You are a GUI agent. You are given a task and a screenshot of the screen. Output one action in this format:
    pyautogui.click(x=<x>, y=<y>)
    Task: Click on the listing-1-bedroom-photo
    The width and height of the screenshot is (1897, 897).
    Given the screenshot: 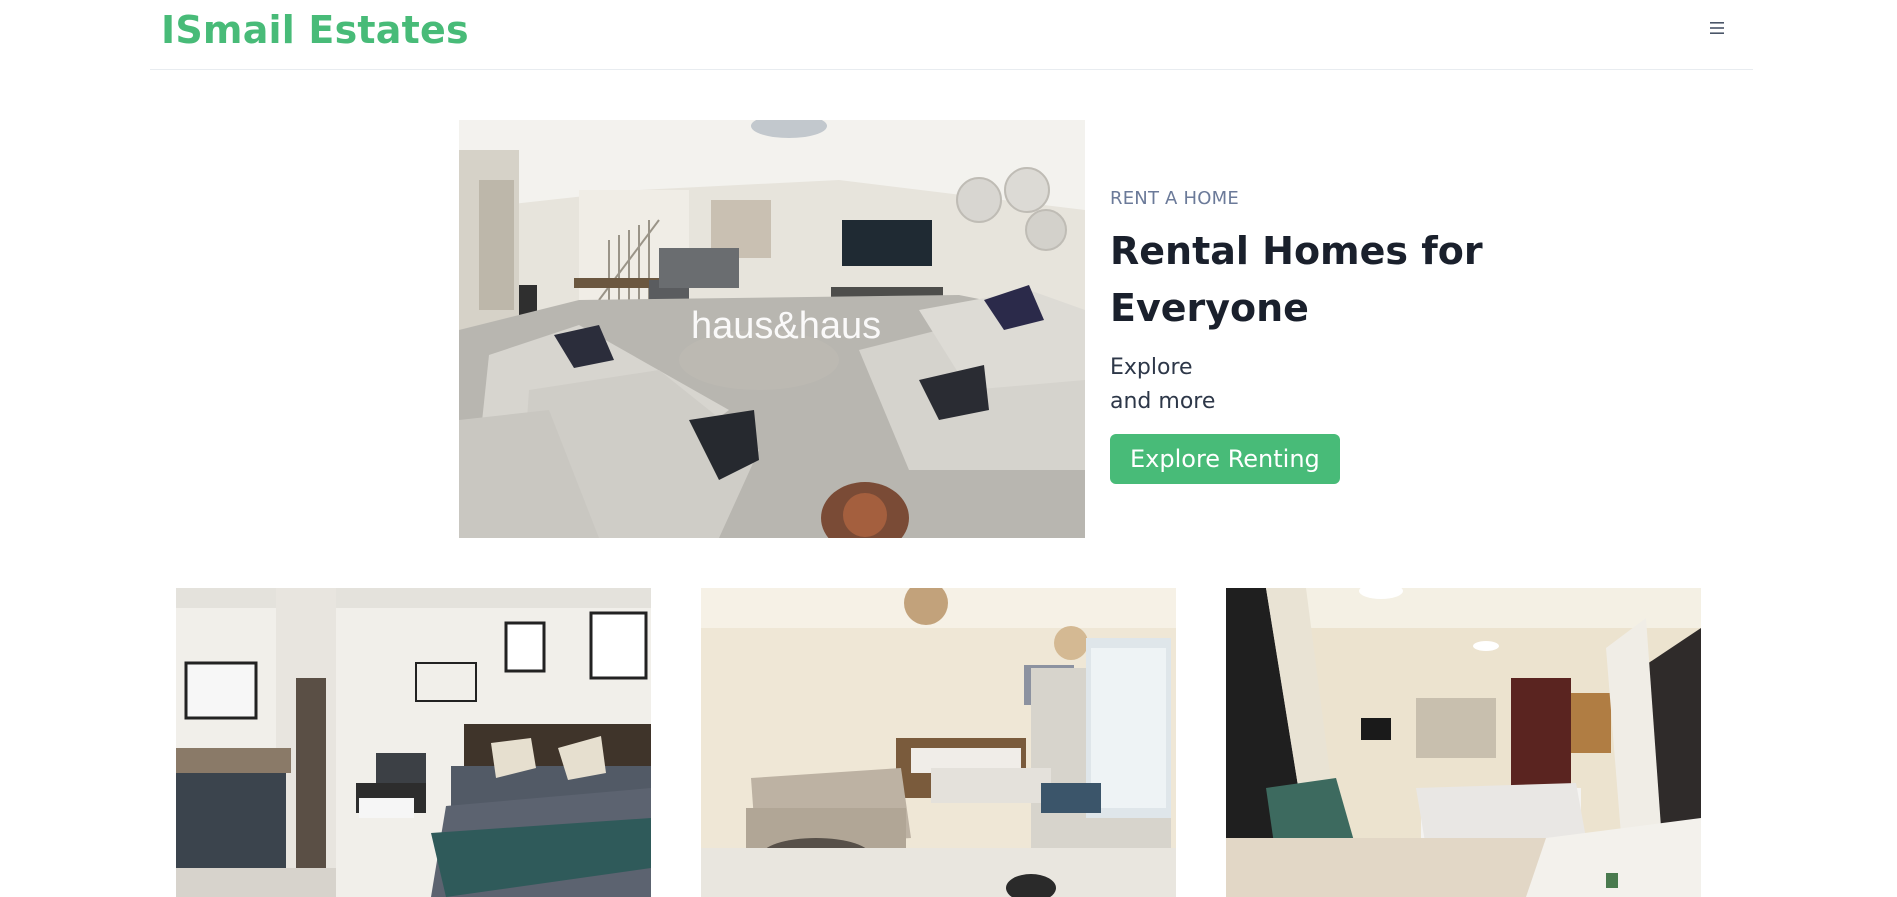 What is the action you would take?
    pyautogui.click(x=413, y=742)
    